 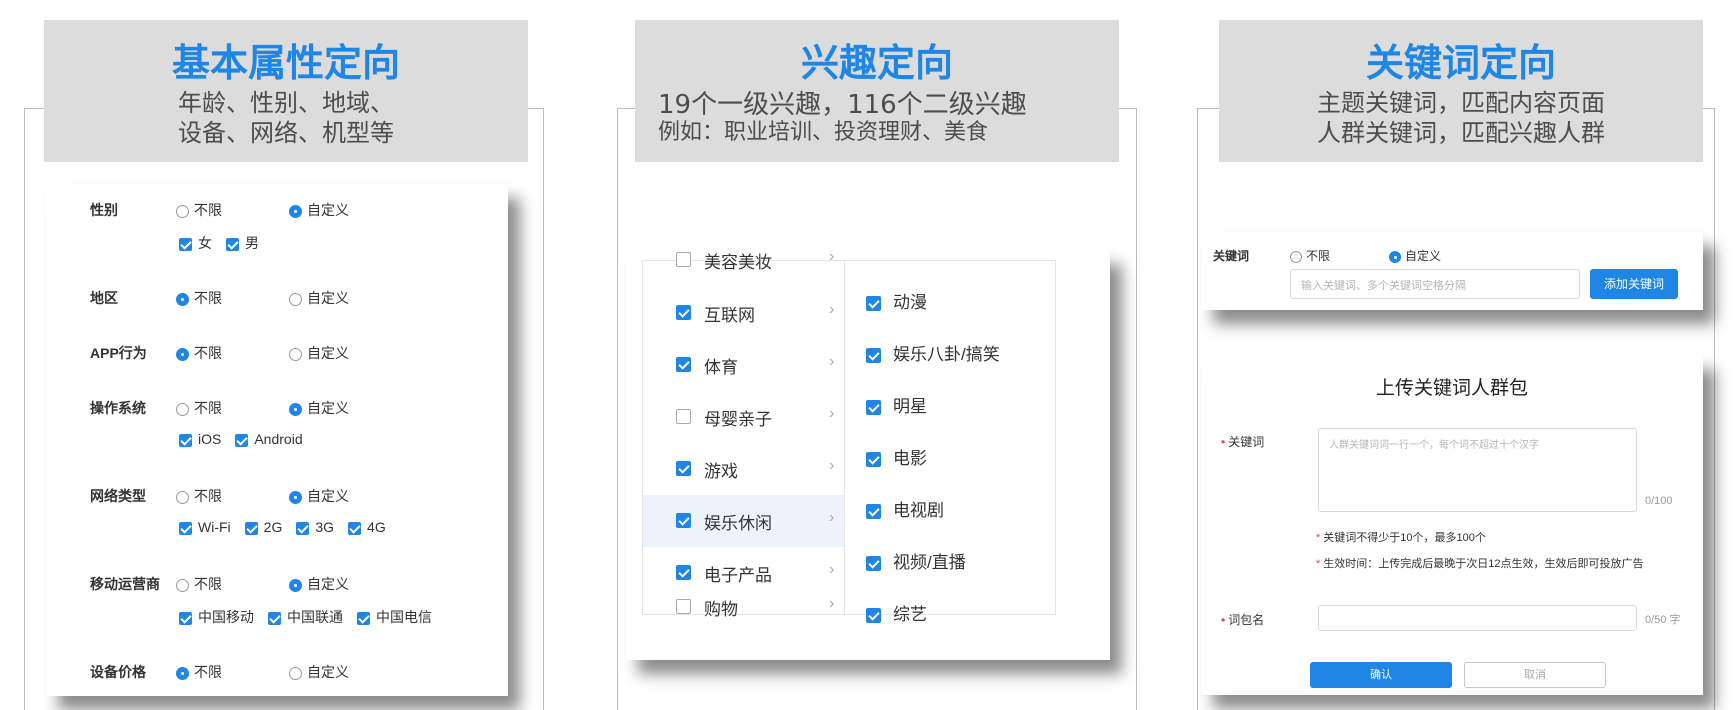 I want to click on sub-interest-celebrity: 明星, so click(x=896, y=404).